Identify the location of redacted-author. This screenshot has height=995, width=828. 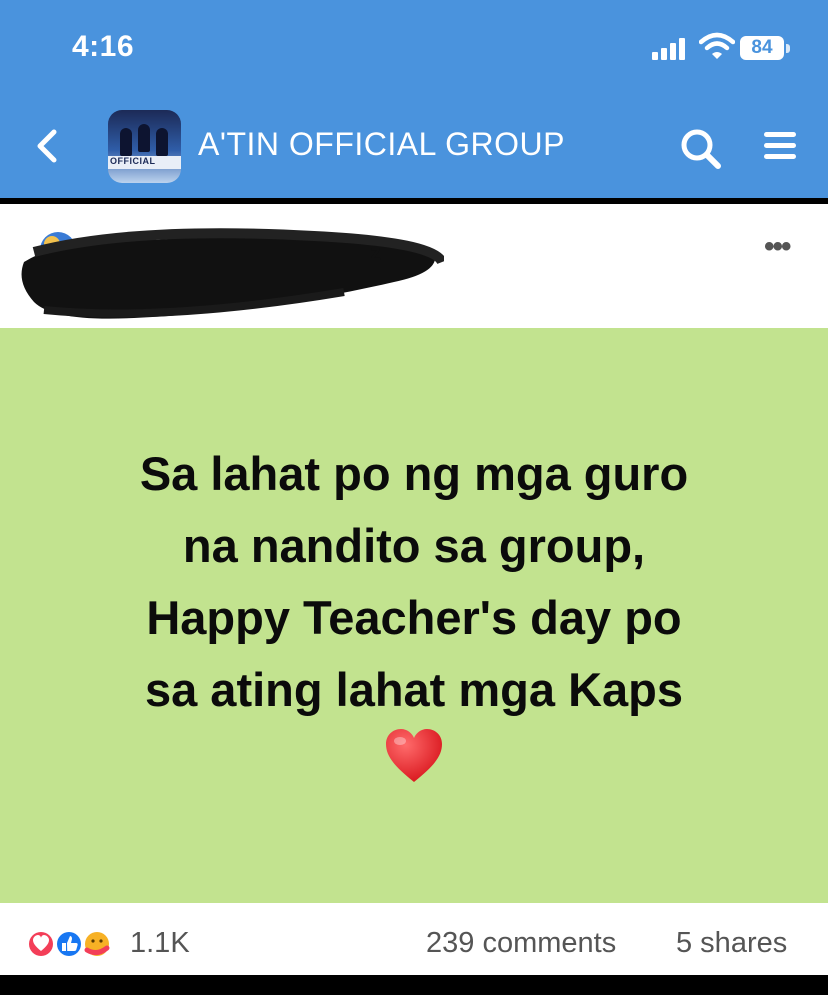
(232, 273).